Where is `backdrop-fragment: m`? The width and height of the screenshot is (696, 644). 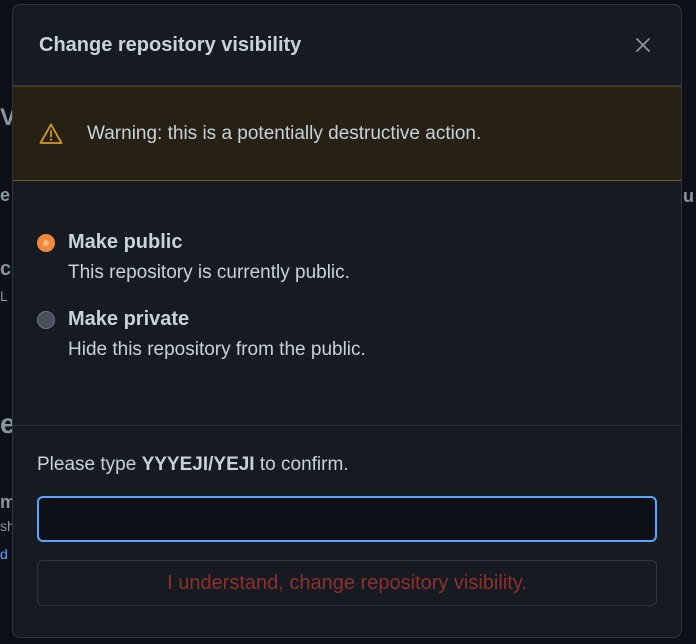 backdrop-fragment: m is located at coordinates (6, 502).